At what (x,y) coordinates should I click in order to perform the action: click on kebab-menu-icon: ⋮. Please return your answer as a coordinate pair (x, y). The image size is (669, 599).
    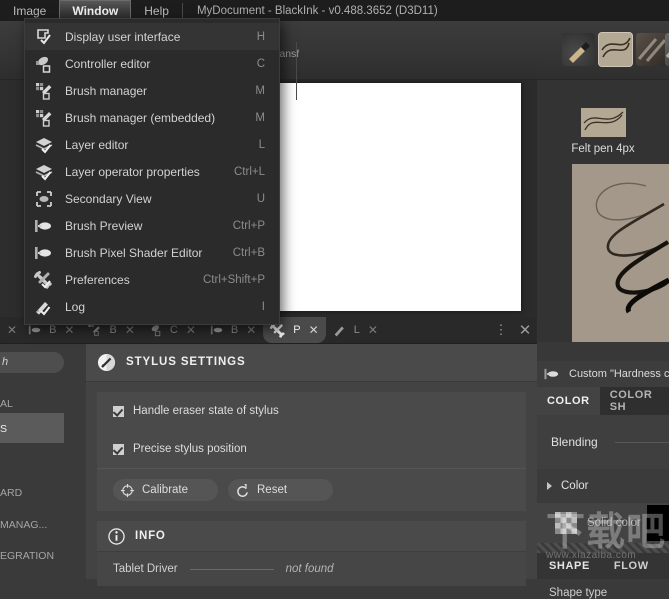
    Looking at the image, I should click on (501, 330).